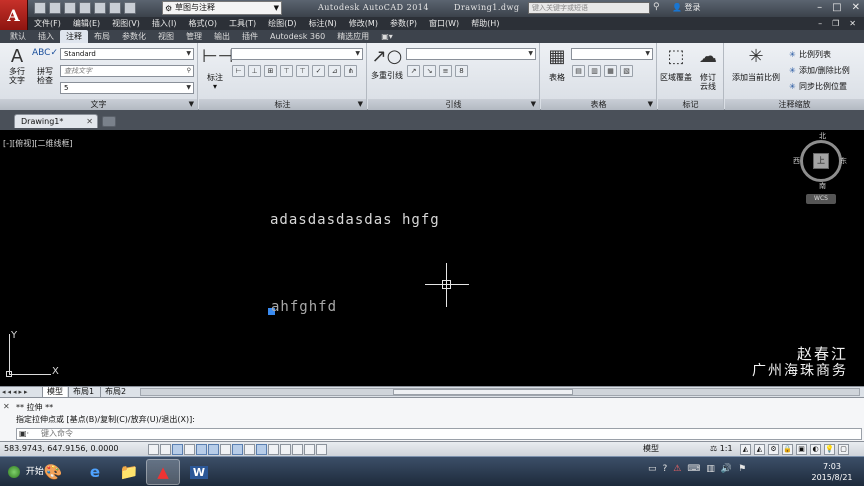 The width and height of the screenshot is (864, 486). What do you see at coordinates (773, 449) in the screenshot?
I see `workspace-switch-icon: ⚙` at bounding box center [773, 449].